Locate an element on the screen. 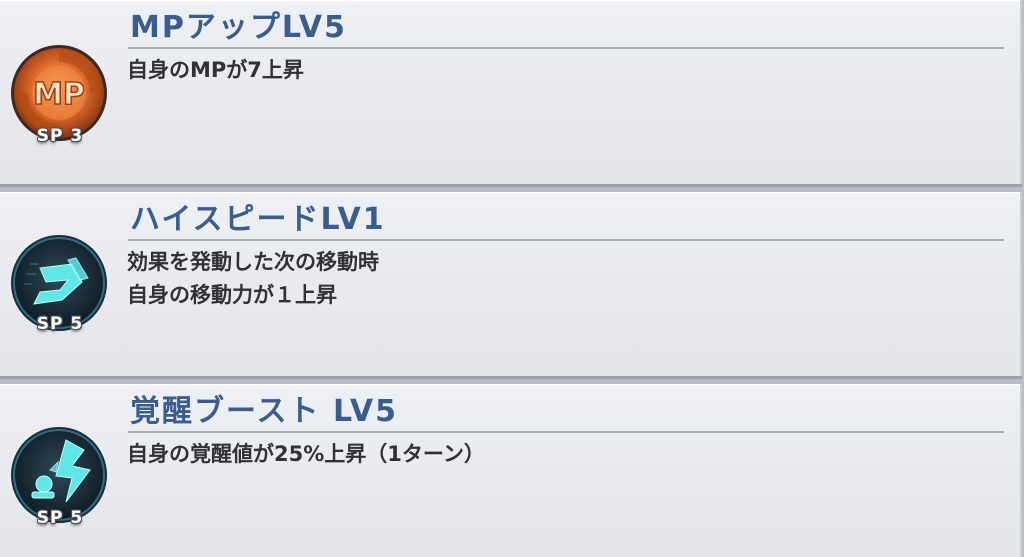 The image size is (1024, 557). sp-cost-label: SP 3 is located at coordinates (60, 136).